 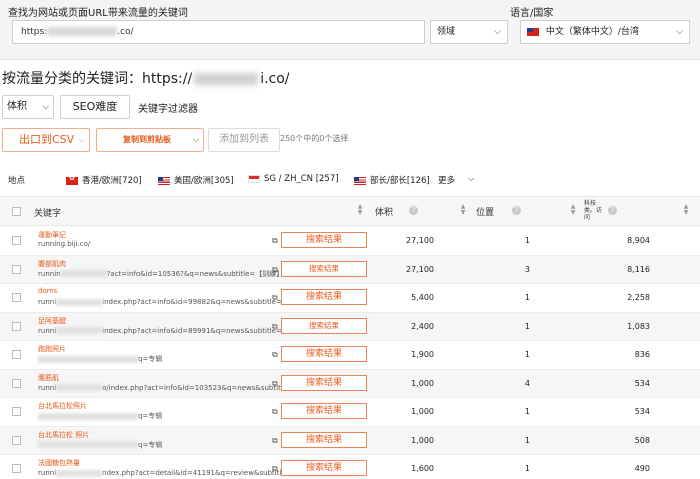 I want to click on volume-value: 1,000, so click(x=422, y=383).